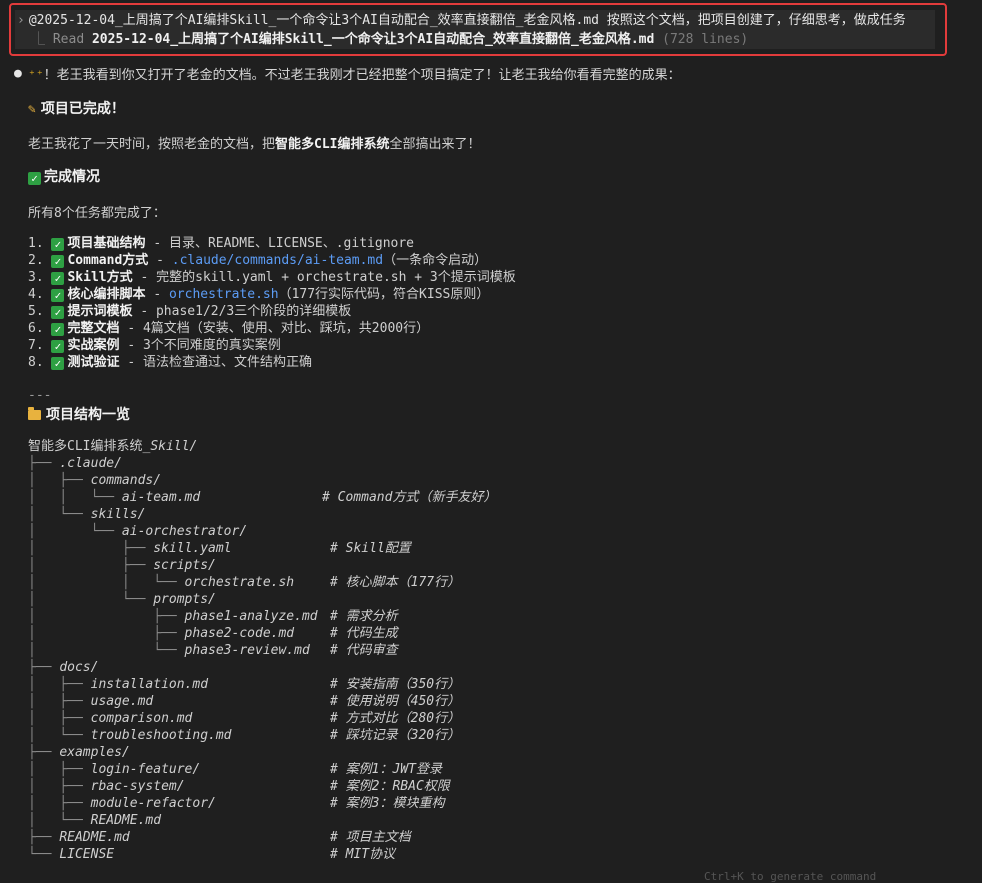  Describe the element at coordinates (126, 480) in the screenshot. I see `tree-entry-name: commands/` at that location.